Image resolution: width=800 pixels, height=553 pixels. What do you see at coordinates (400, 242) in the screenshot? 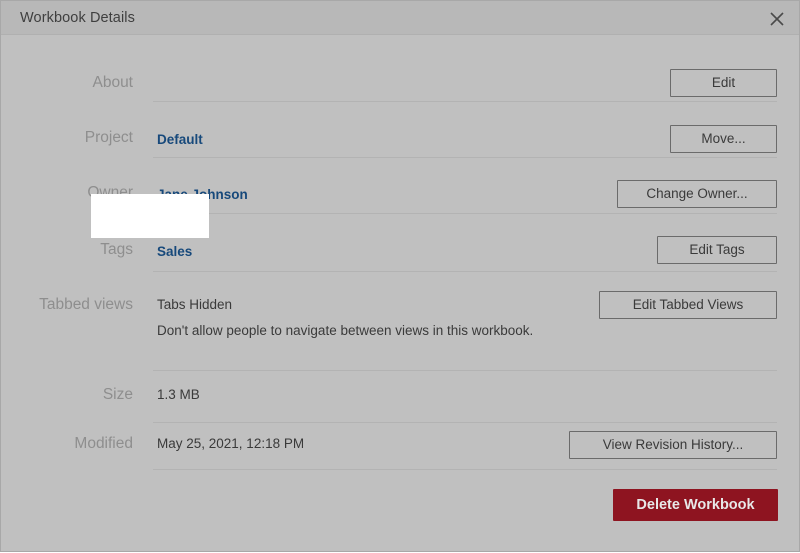
I see `row-tags: Tags Sales Edit Tags` at bounding box center [400, 242].